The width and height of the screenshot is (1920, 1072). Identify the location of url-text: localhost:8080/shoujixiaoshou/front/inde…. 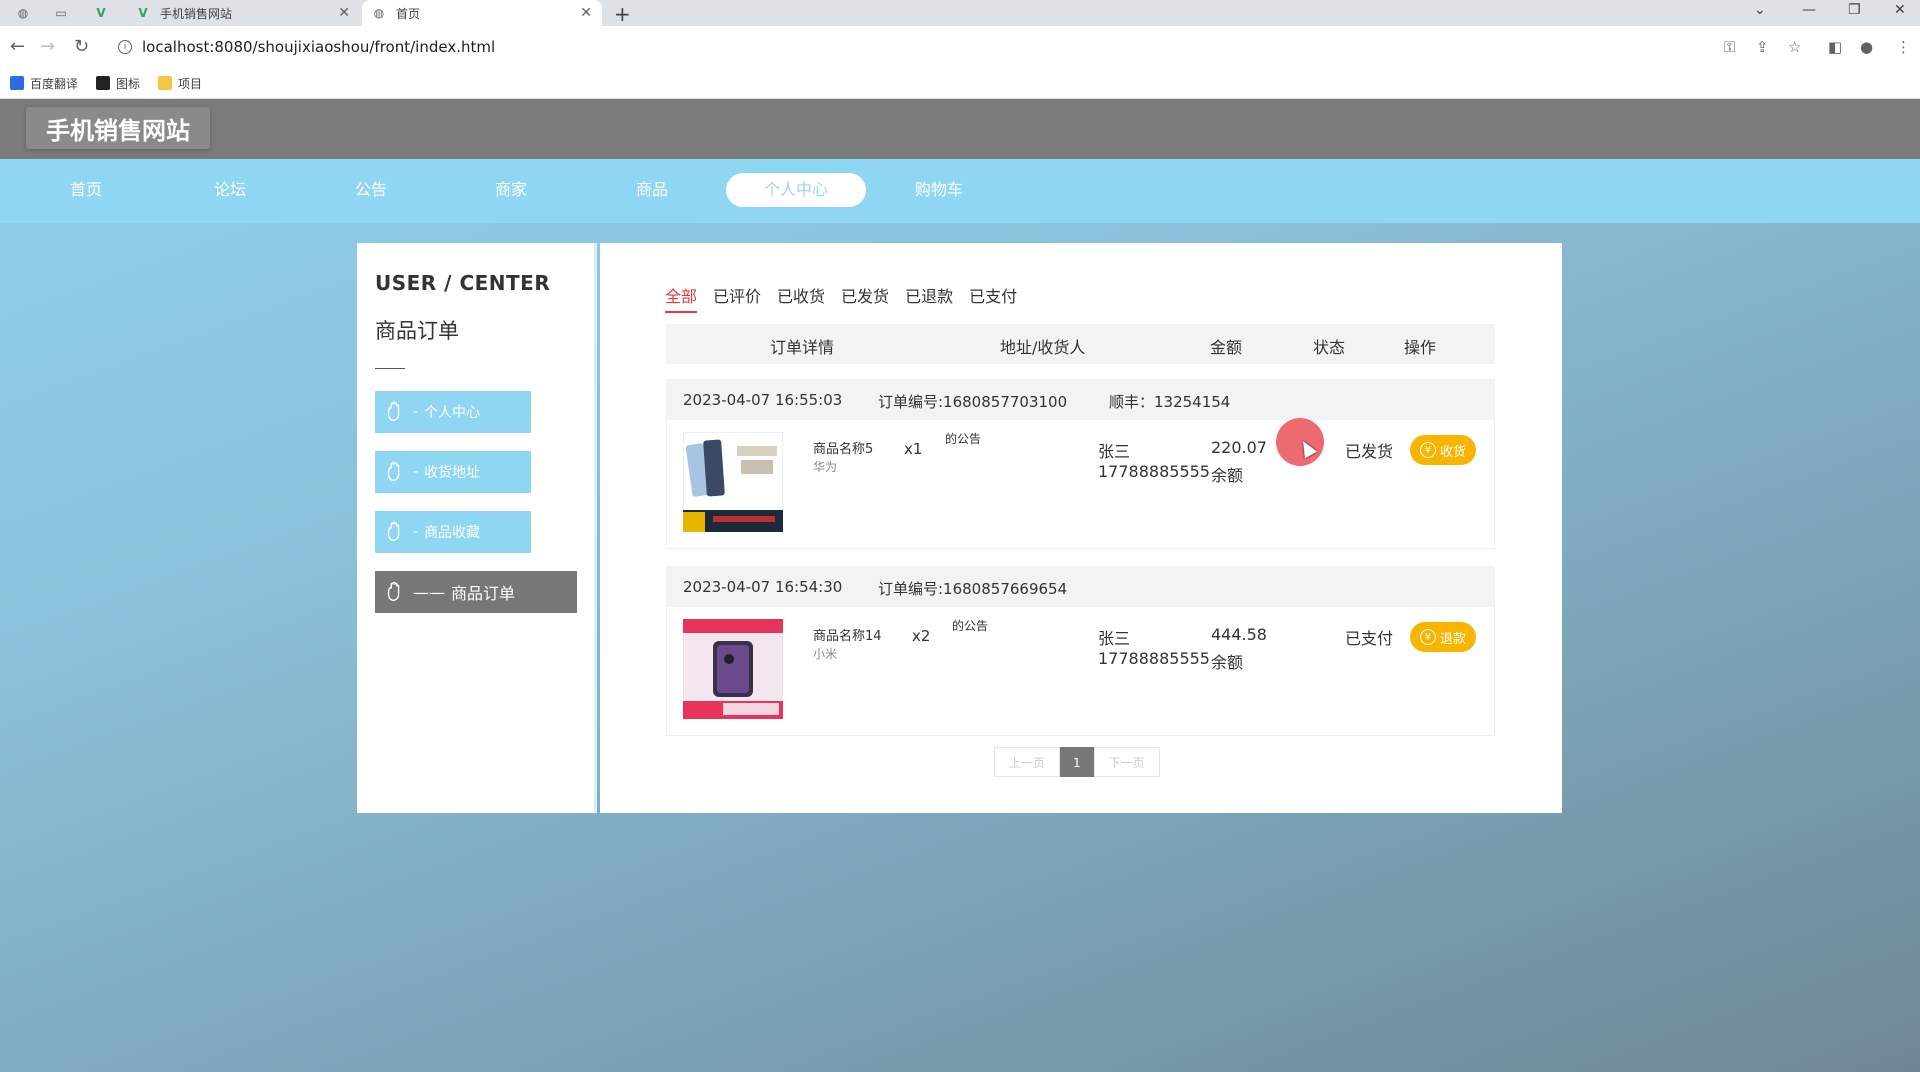
(319, 47).